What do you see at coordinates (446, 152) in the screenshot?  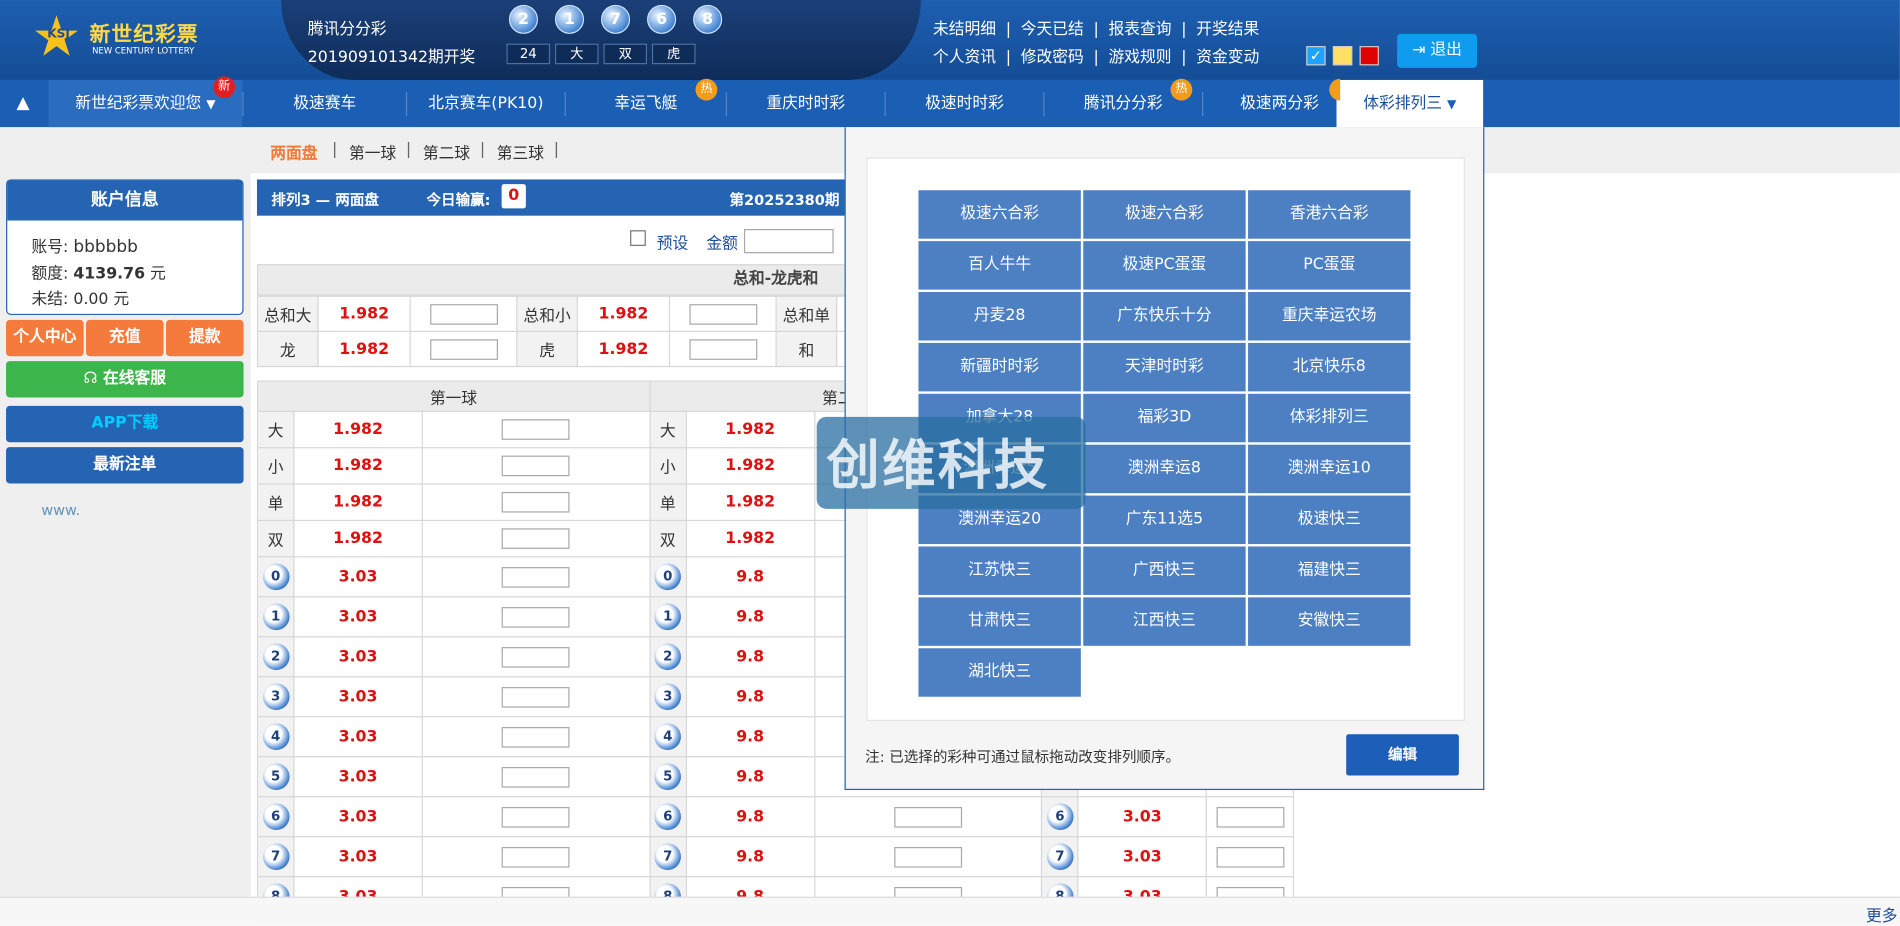 I see `subtab-ball-2: 第二球` at bounding box center [446, 152].